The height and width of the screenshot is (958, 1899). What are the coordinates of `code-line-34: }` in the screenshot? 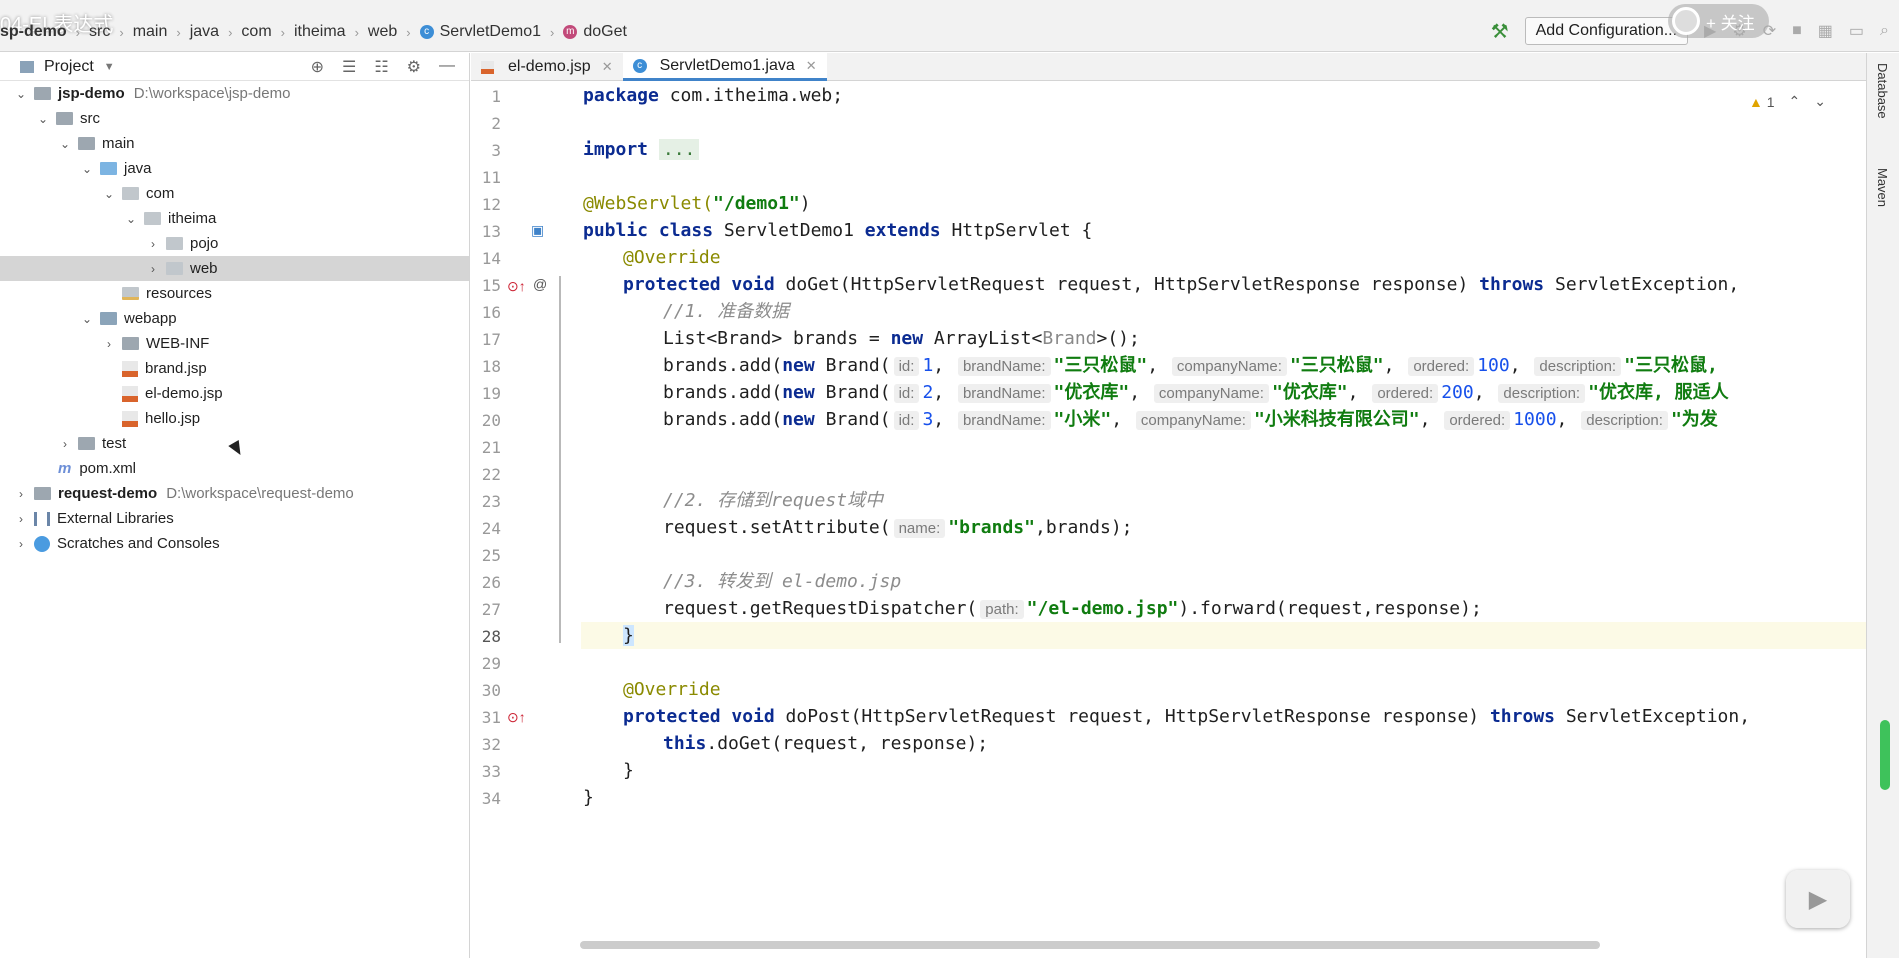 It's located at (588, 797).